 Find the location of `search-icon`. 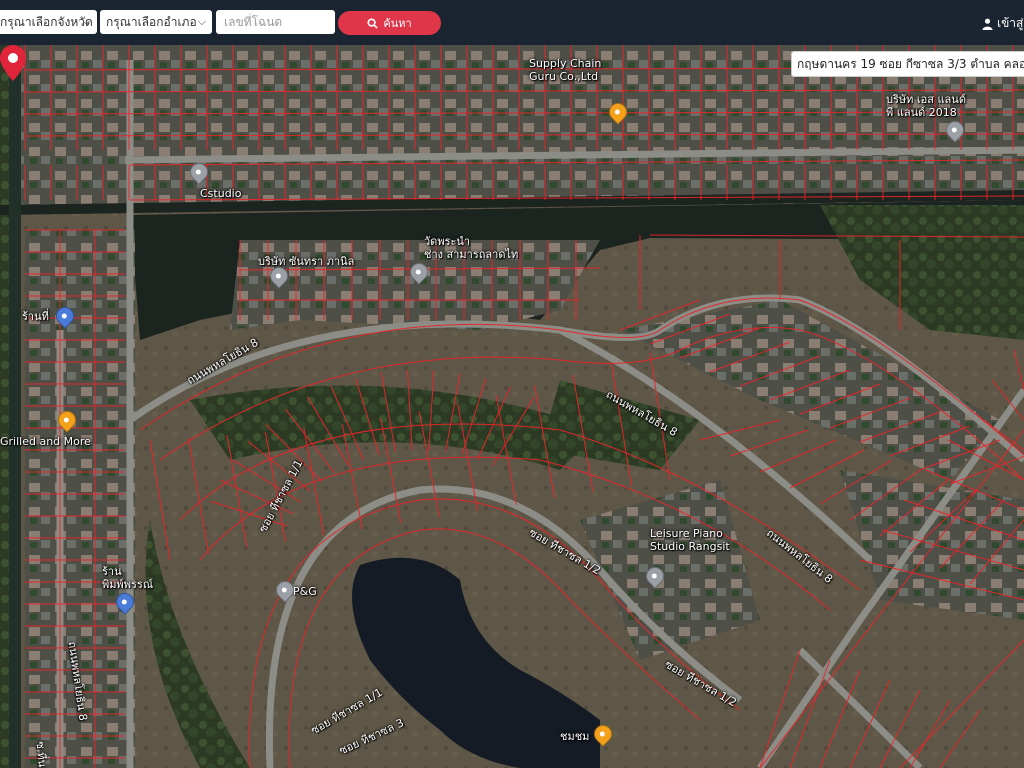

search-icon is located at coordinates (373, 23).